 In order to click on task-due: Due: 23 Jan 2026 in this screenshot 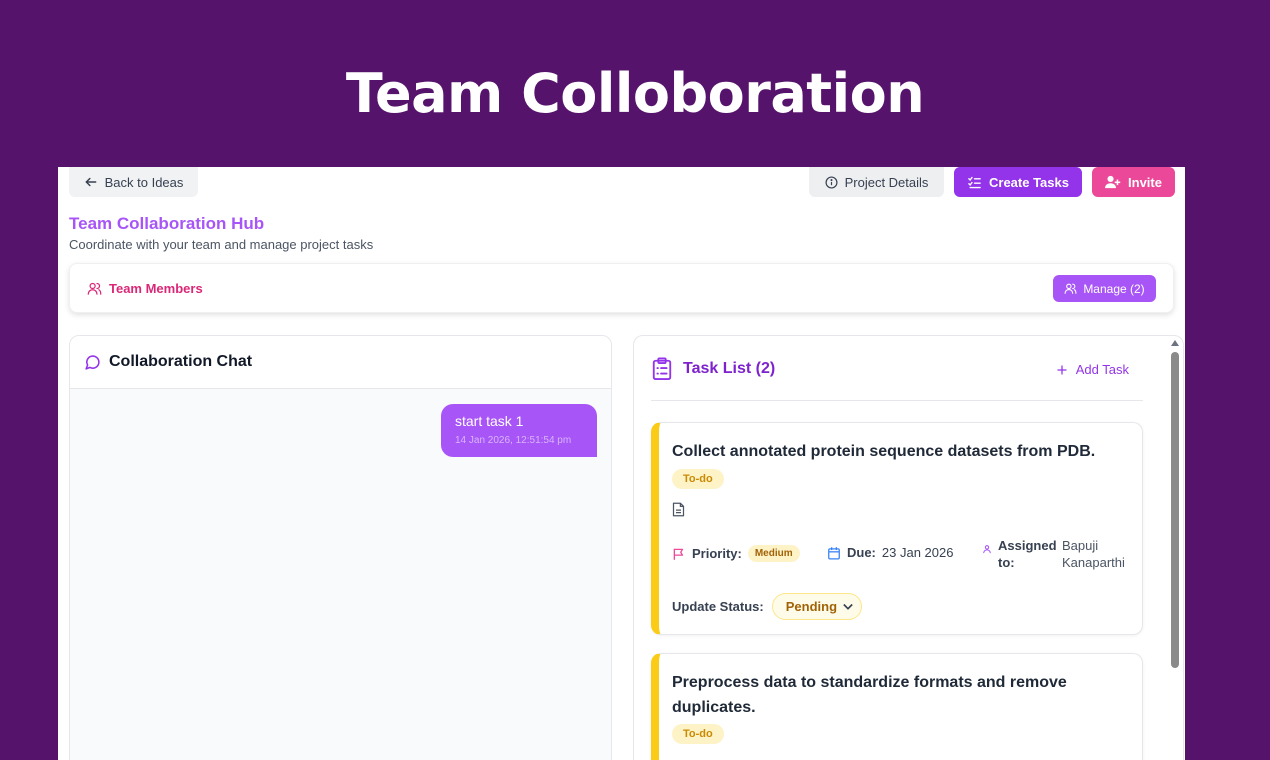, I will do `click(890, 552)`.